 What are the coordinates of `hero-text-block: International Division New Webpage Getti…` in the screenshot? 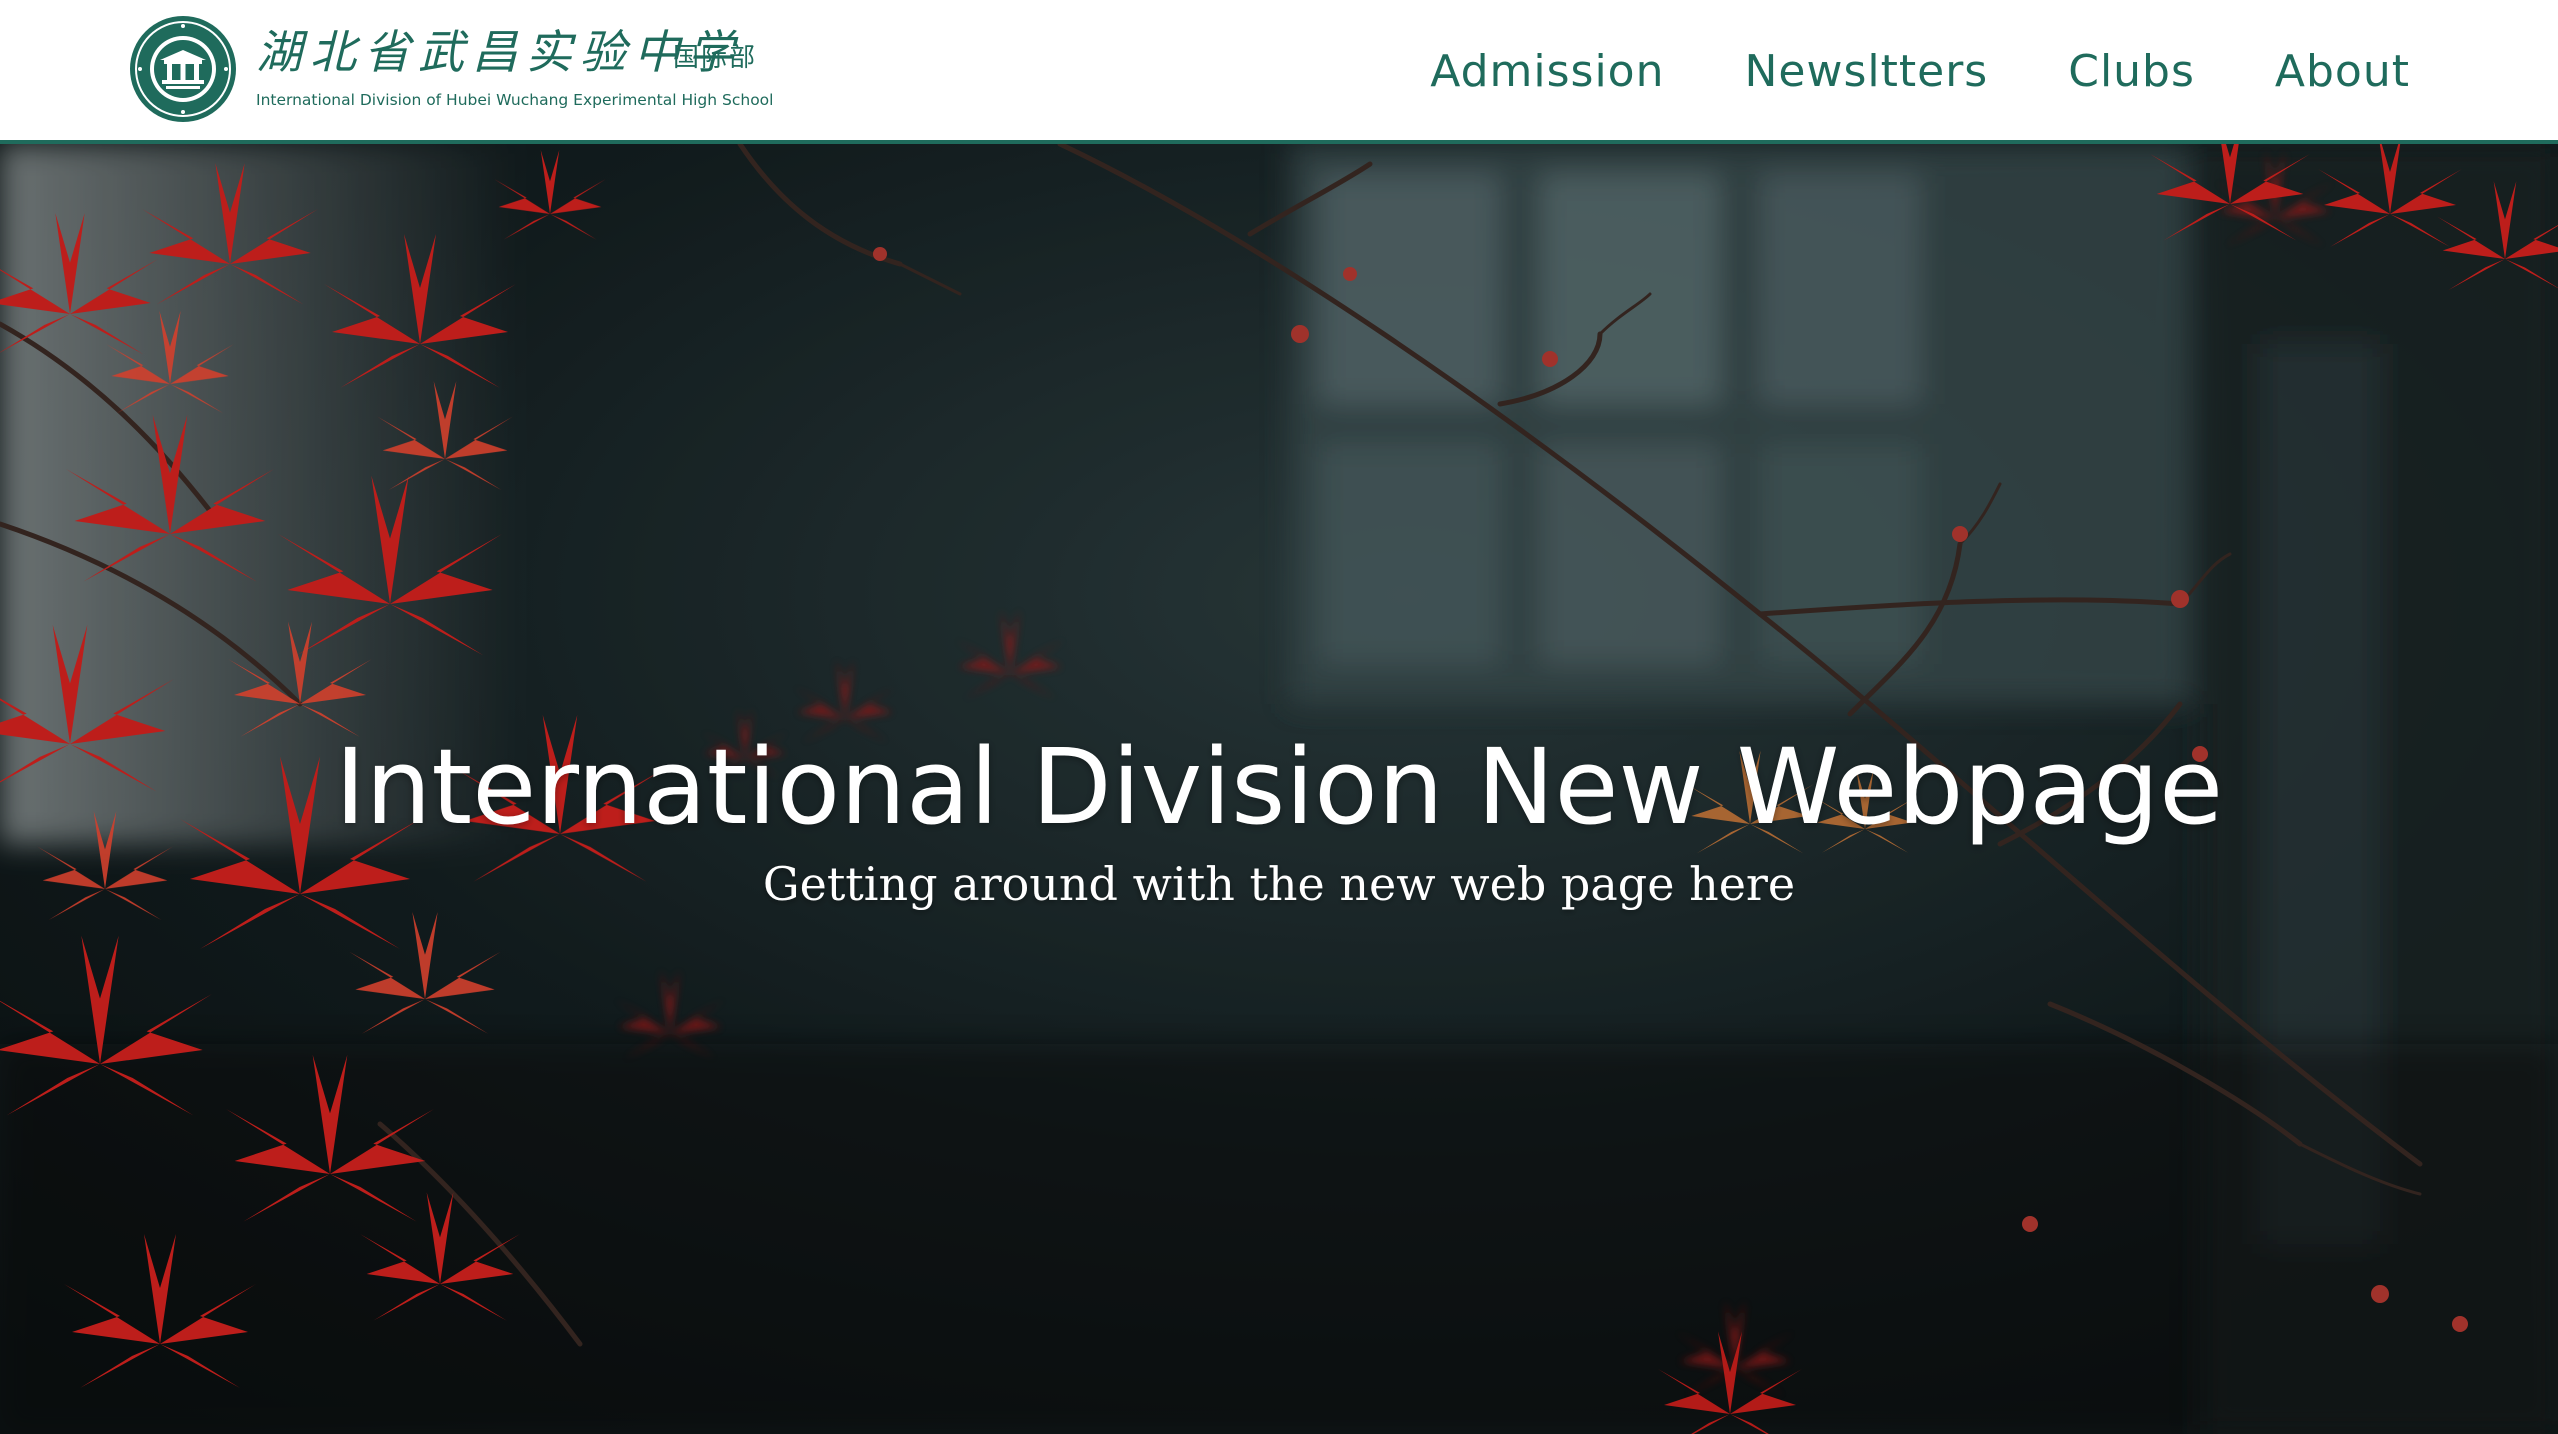 It's located at (1279, 817).